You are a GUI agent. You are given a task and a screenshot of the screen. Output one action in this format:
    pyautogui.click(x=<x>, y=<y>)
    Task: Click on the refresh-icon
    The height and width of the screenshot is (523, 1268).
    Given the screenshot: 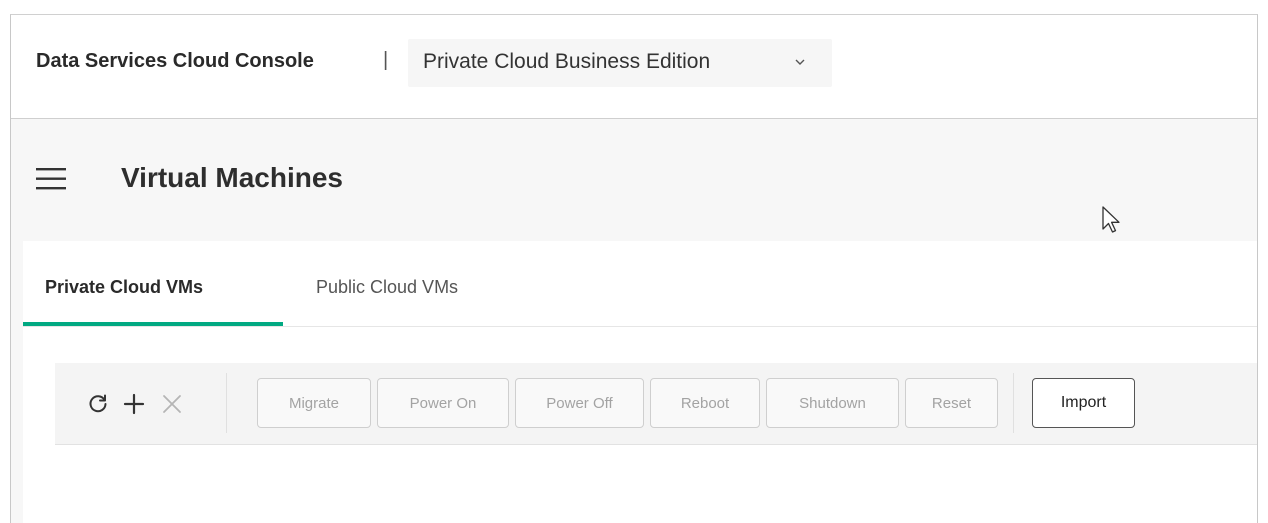 What is the action you would take?
    pyautogui.click(x=98, y=404)
    